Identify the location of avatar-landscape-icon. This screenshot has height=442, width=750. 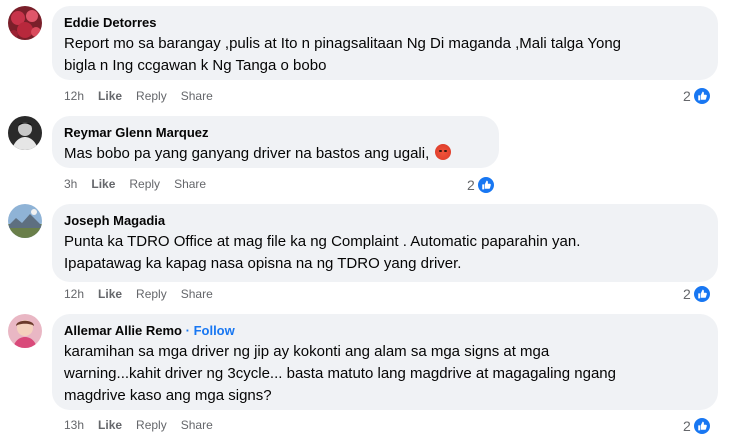
(25, 221).